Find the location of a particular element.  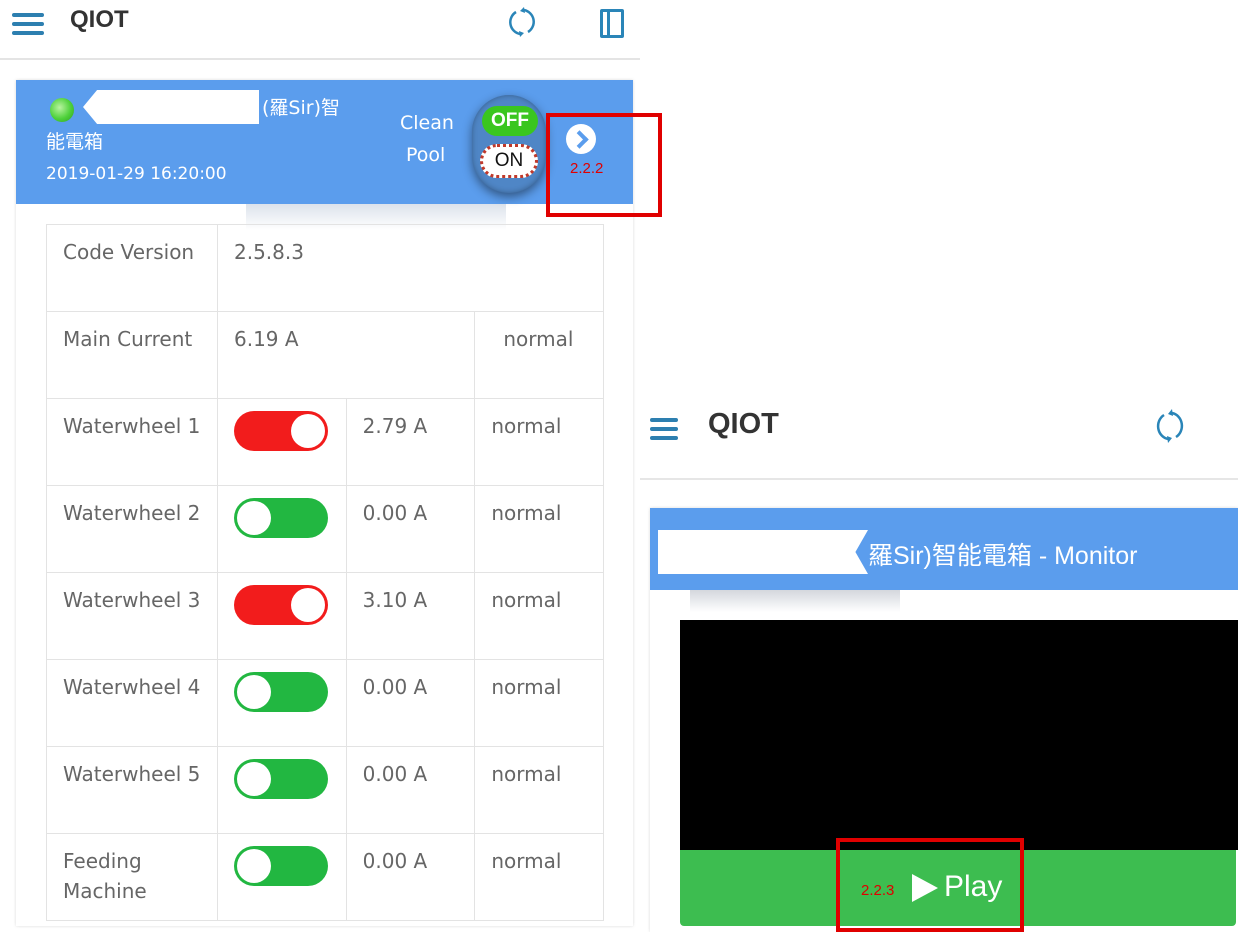

table-row: Main Current 6.19 A normal is located at coordinates (325, 355).